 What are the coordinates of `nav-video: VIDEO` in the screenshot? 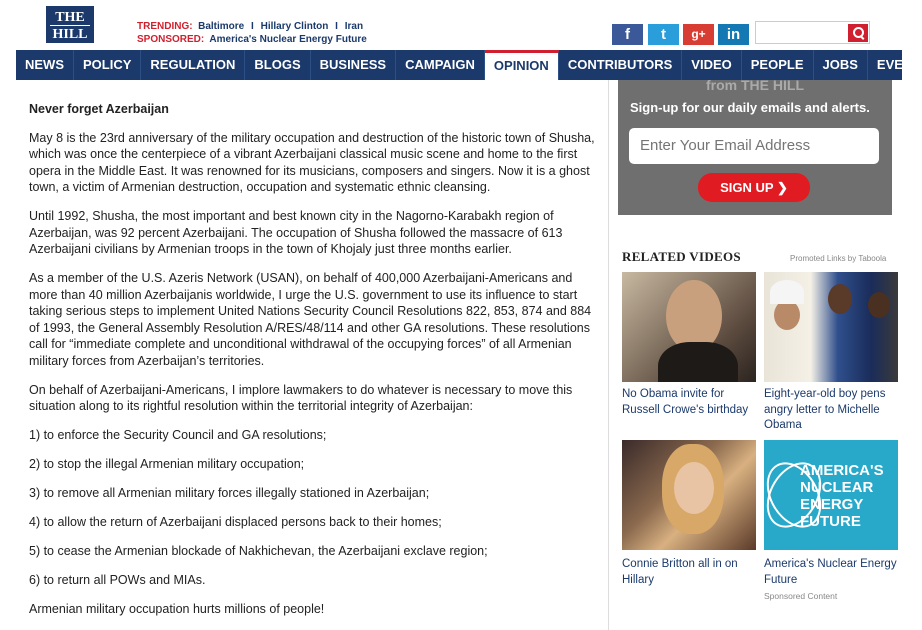 It's located at (712, 65).